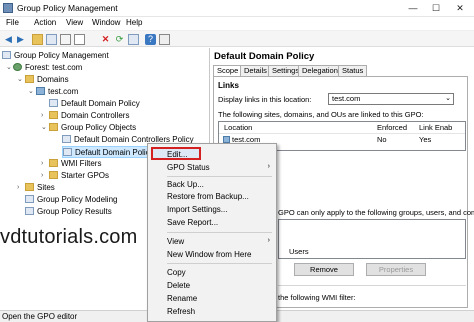  What do you see at coordinates (79, 176) in the screenshot?
I see `tree-starter-gpos: Starter GPOs` at bounding box center [79, 176].